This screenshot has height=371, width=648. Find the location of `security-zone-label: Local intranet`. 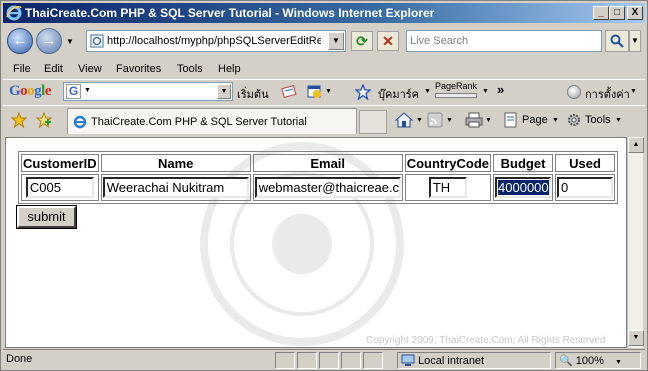

security-zone-label: Local intranet is located at coordinates (451, 361).